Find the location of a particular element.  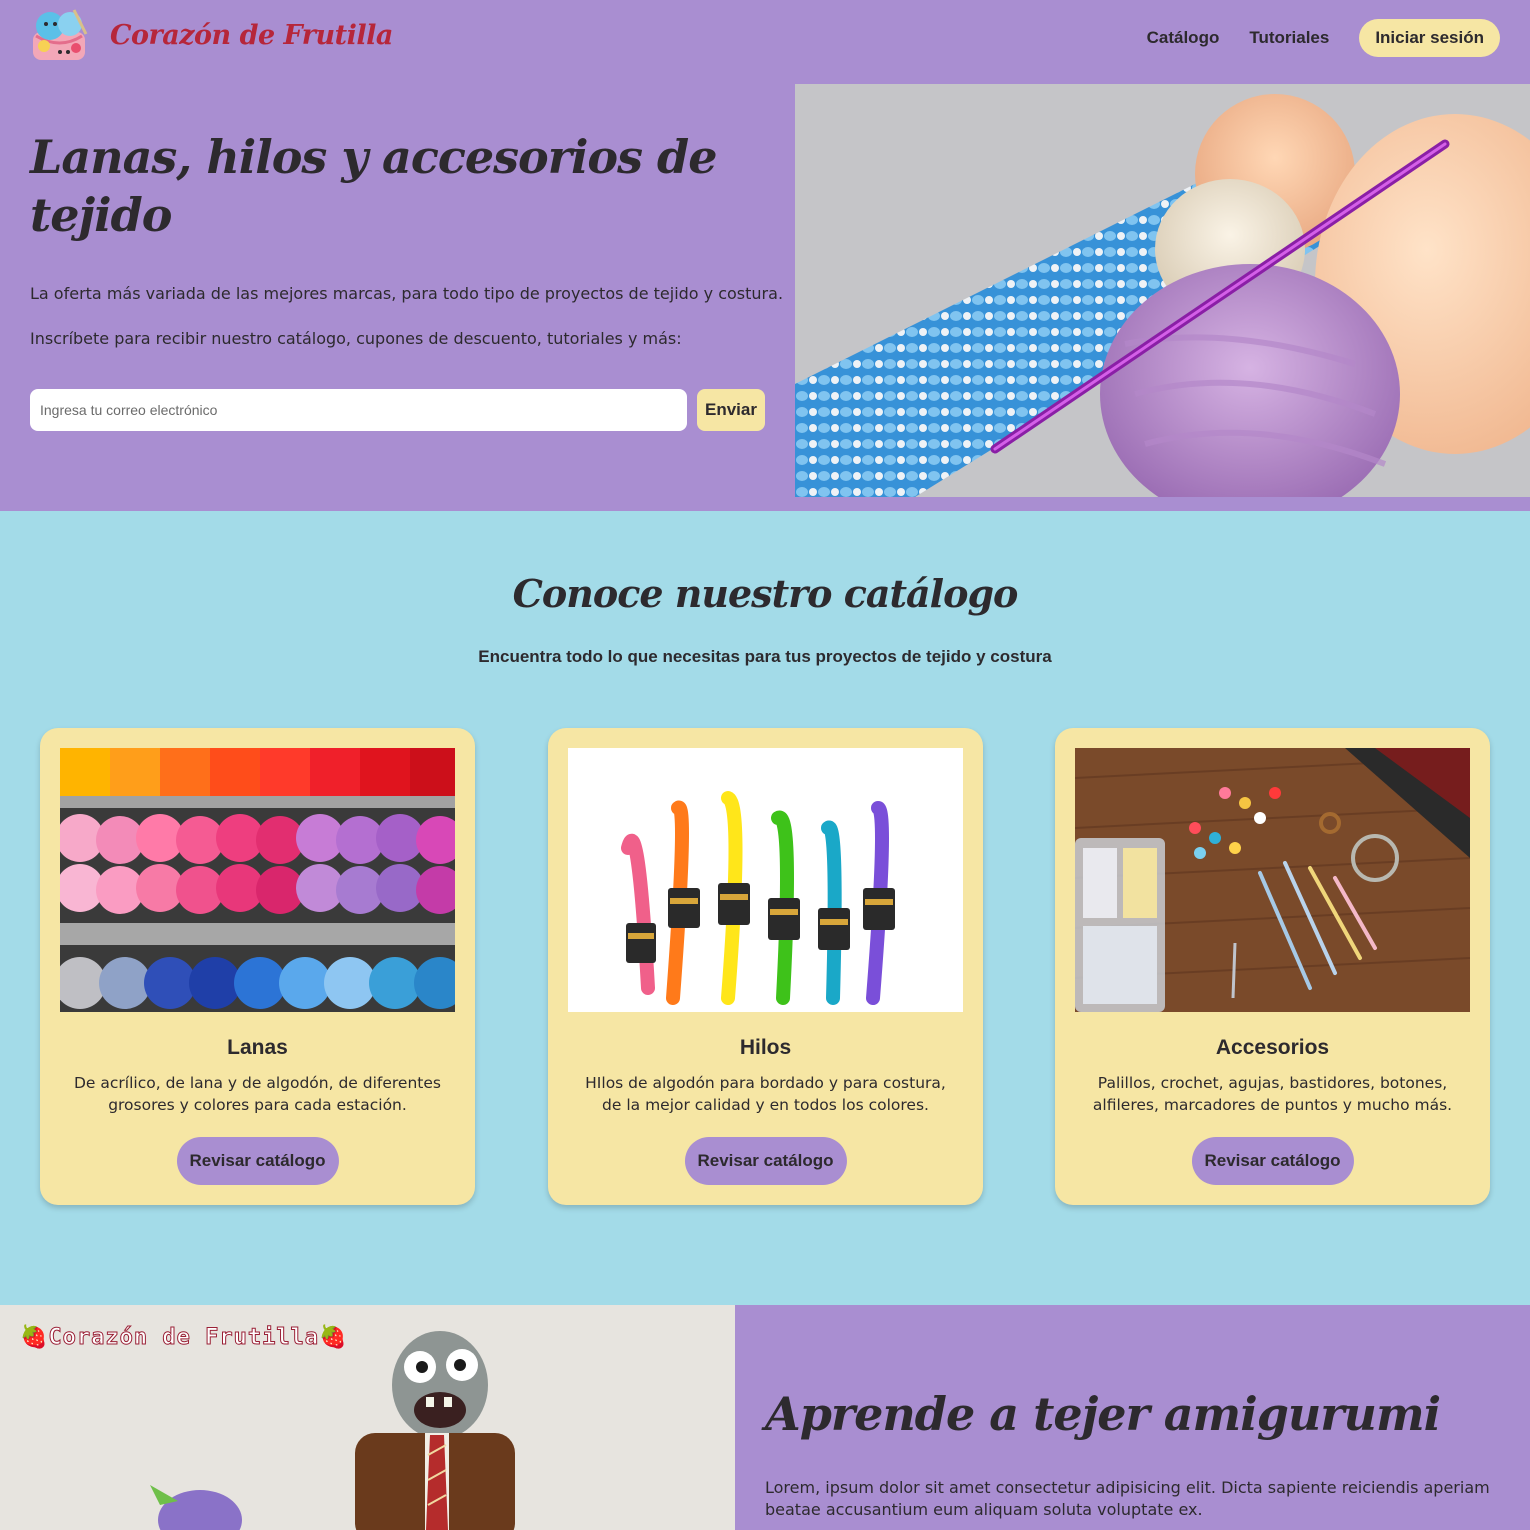

card-title: Hilos is located at coordinates (765, 1047).